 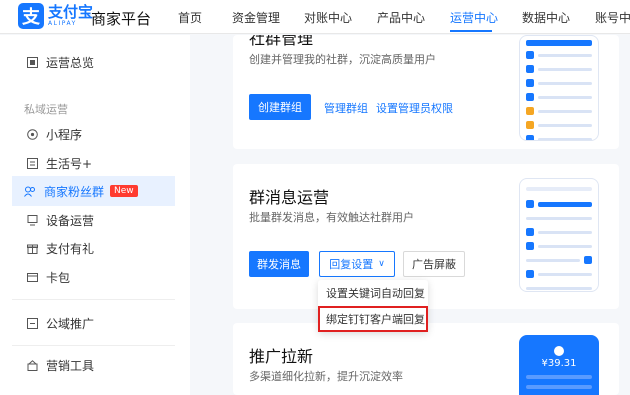 What do you see at coordinates (281, 41) in the screenshot?
I see `card-community-title: 社群管理` at bounding box center [281, 41].